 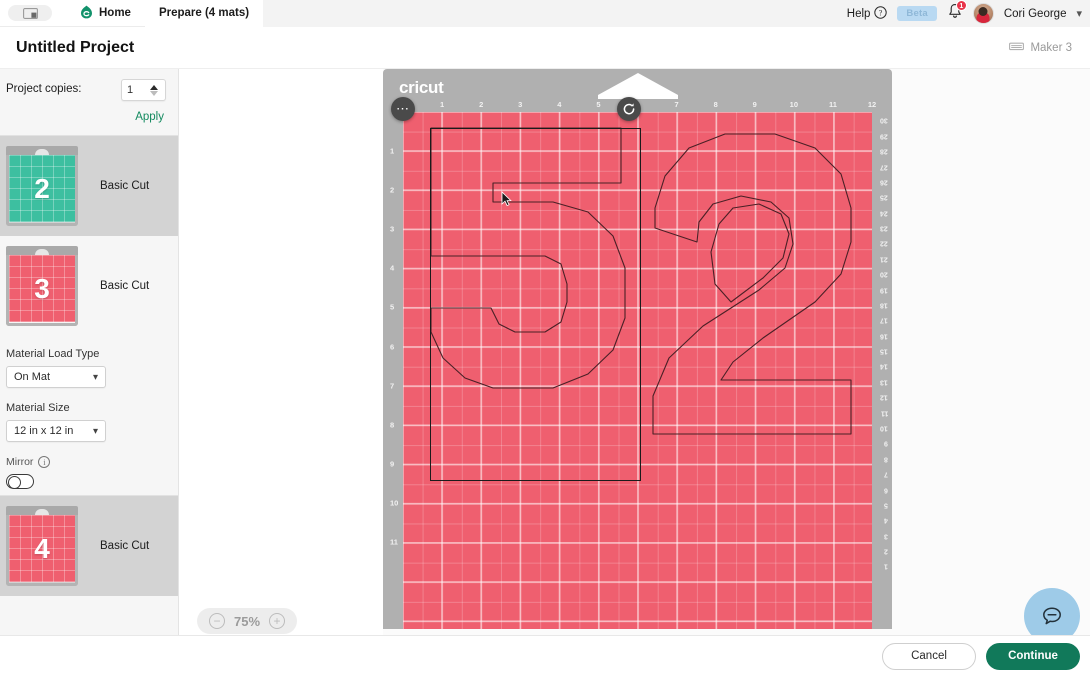 I want to click on ruler-right-tick: 24, so click(x=884, y=213).